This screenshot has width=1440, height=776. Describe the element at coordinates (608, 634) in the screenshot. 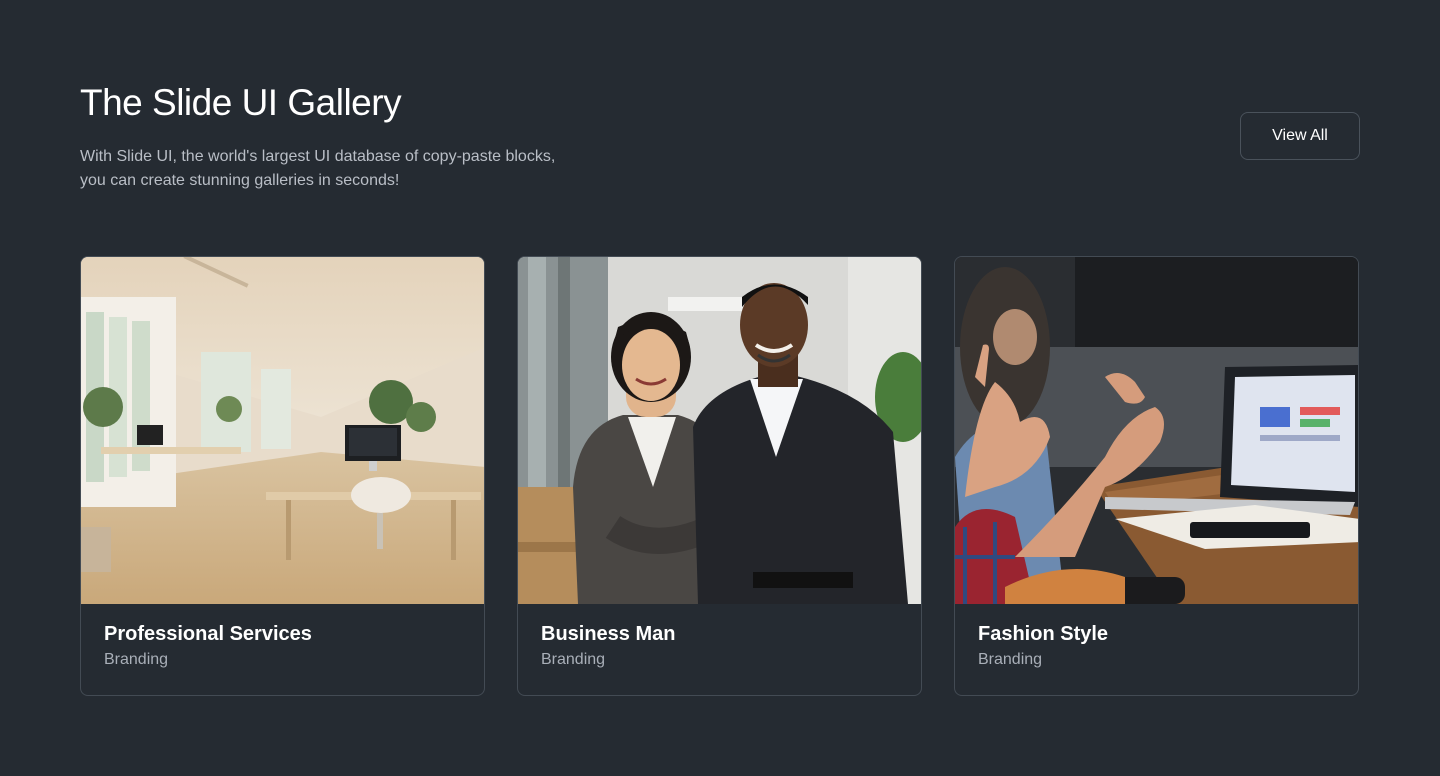

I see `card-title: Business Man` at that location.